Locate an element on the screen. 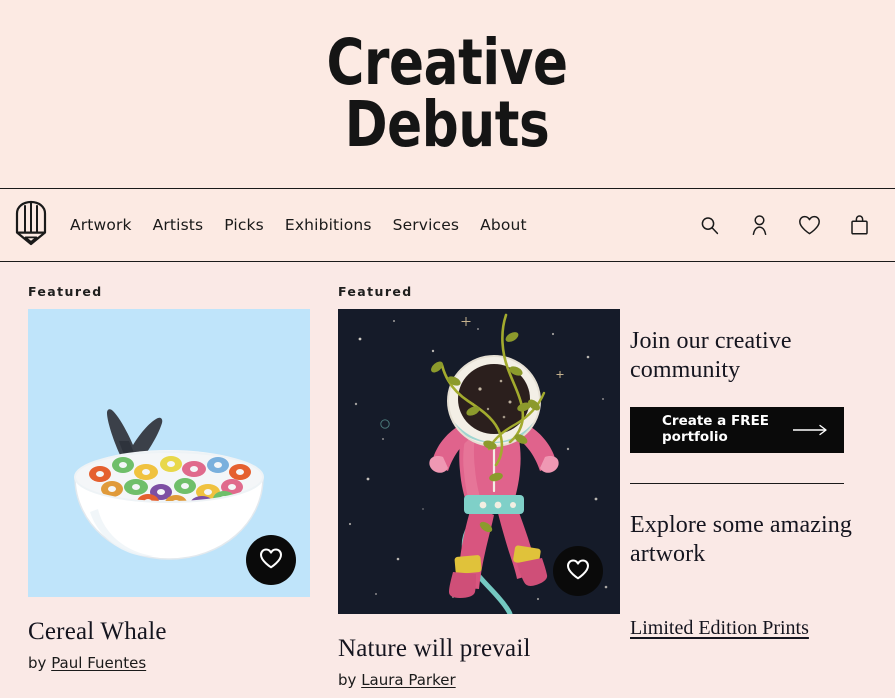  create-free-portfolio-button: Create a FREE portfolio is located at coordinates (737, 429).